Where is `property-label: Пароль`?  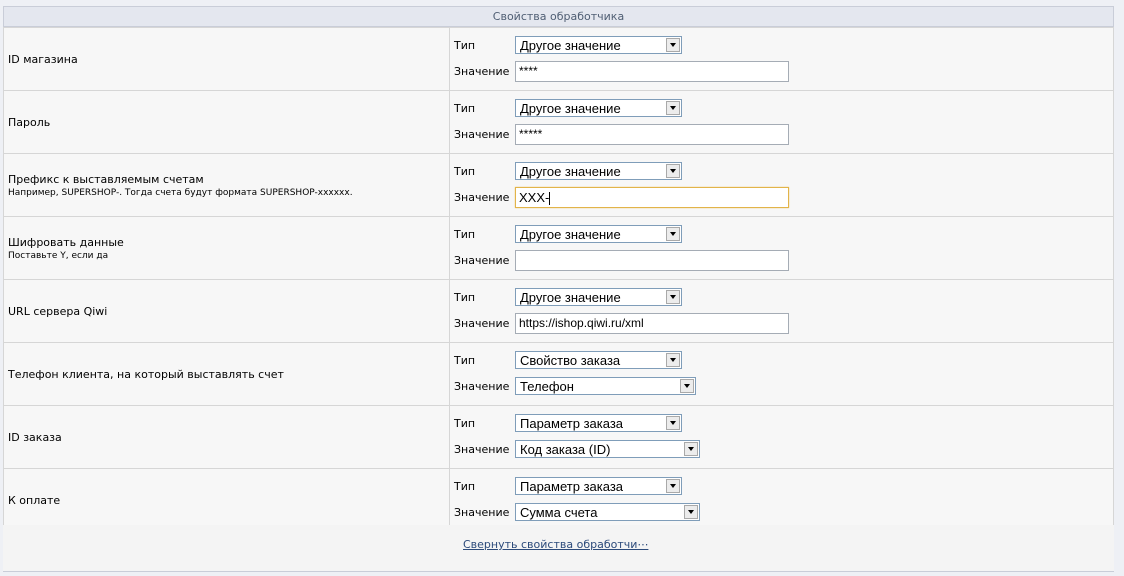
property-label: Пароль is located at coordinates (29, 122).